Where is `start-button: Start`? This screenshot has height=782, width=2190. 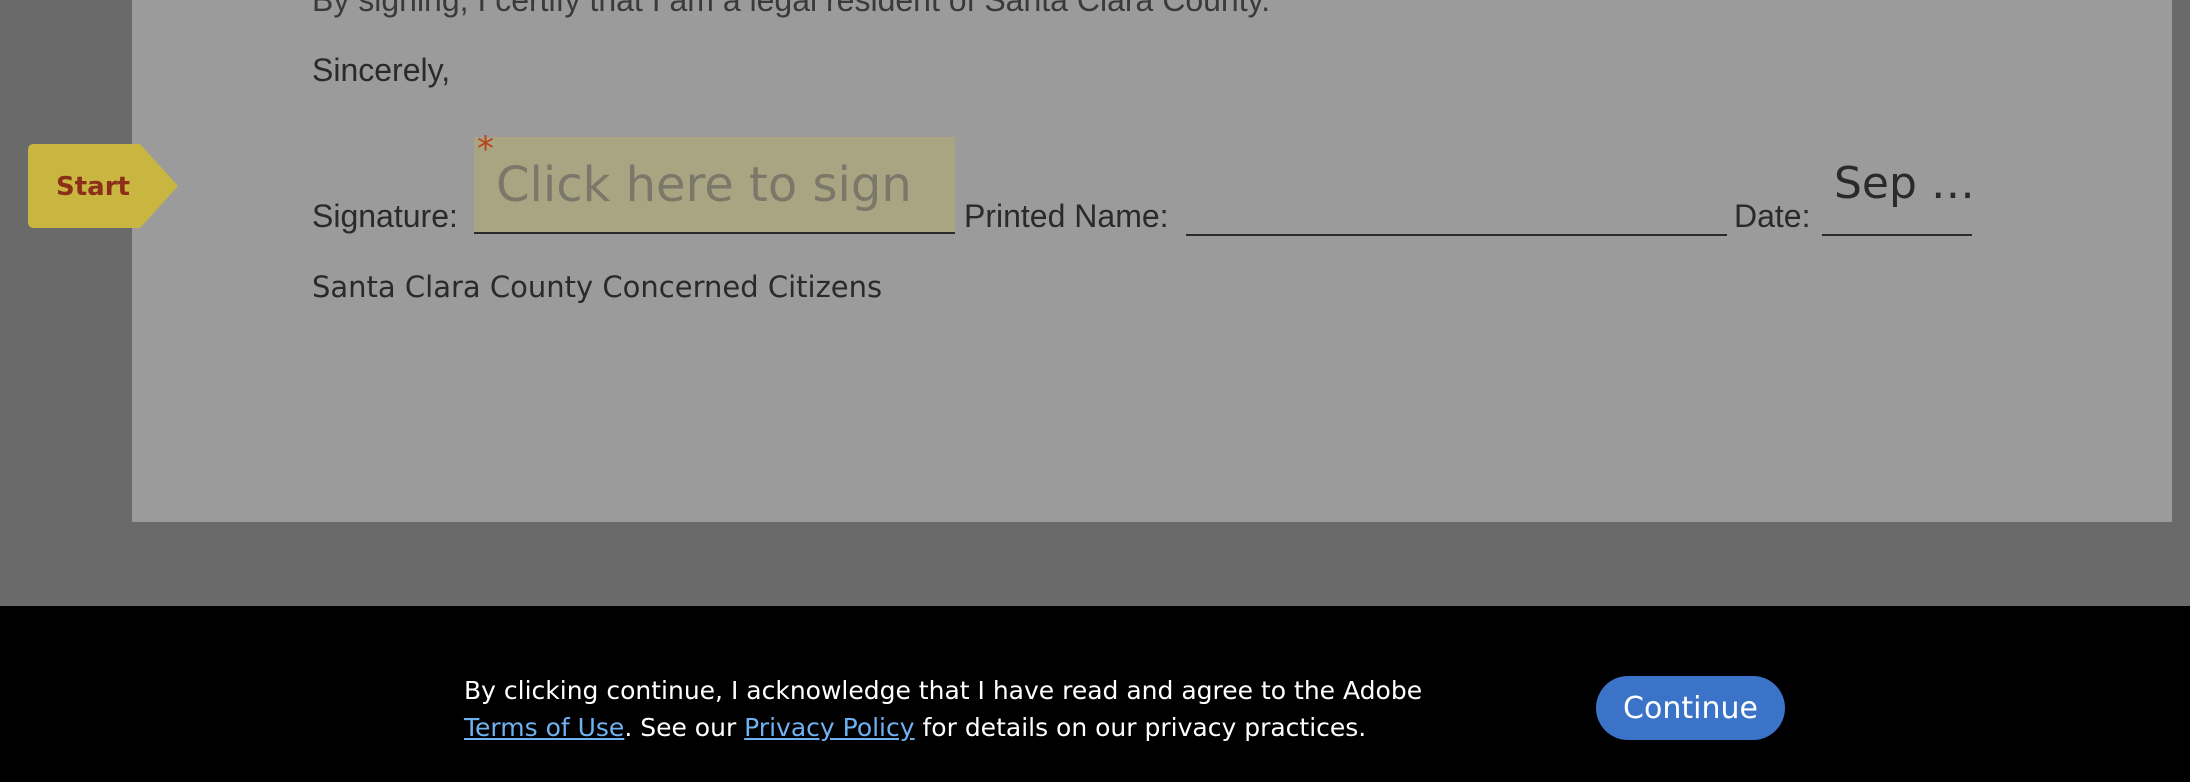 start-button: Start is located at coordinates (104, 186).